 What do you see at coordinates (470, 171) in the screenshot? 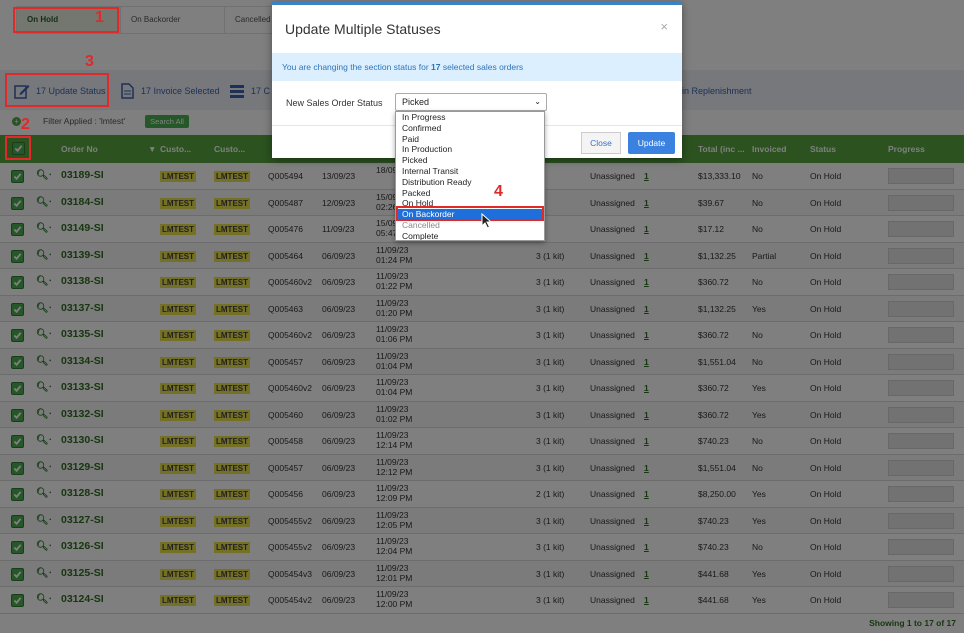
I see `dropdown-option: Internal Transit` at bounding box center [470, 171].